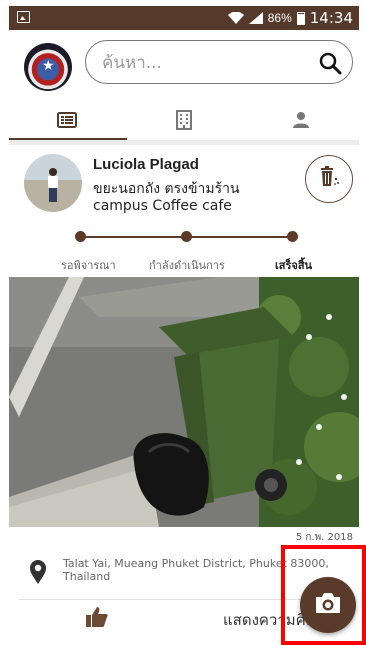 This screenshot has width=366, height=645. I want to click on post-text: ขยะนอกถัง ตรงข้ามร้าน campus Coffee cafe, so click(166, 197).